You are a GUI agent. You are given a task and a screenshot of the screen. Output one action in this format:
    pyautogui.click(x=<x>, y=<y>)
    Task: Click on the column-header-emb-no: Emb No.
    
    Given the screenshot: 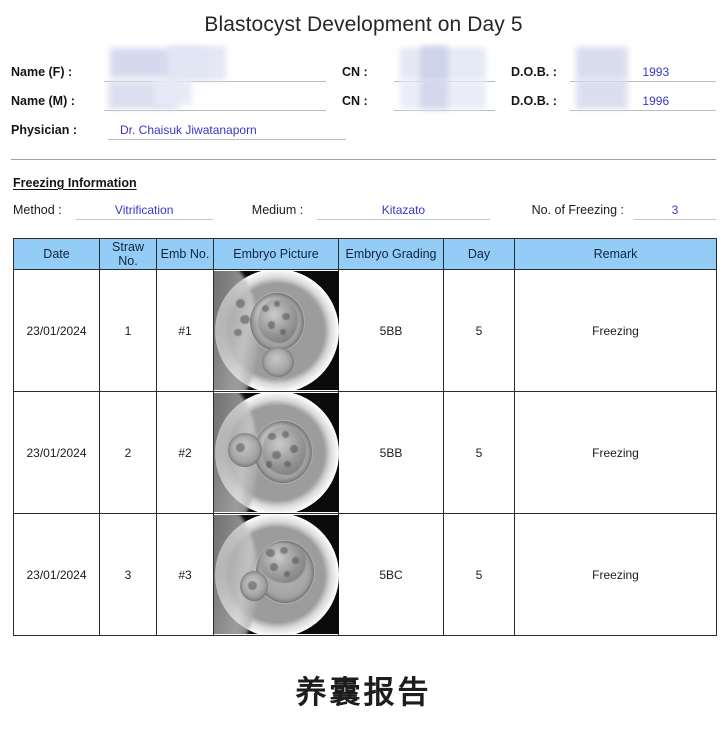 What is the action you would take?
    pyautogui.click(x=185, y=254)
    